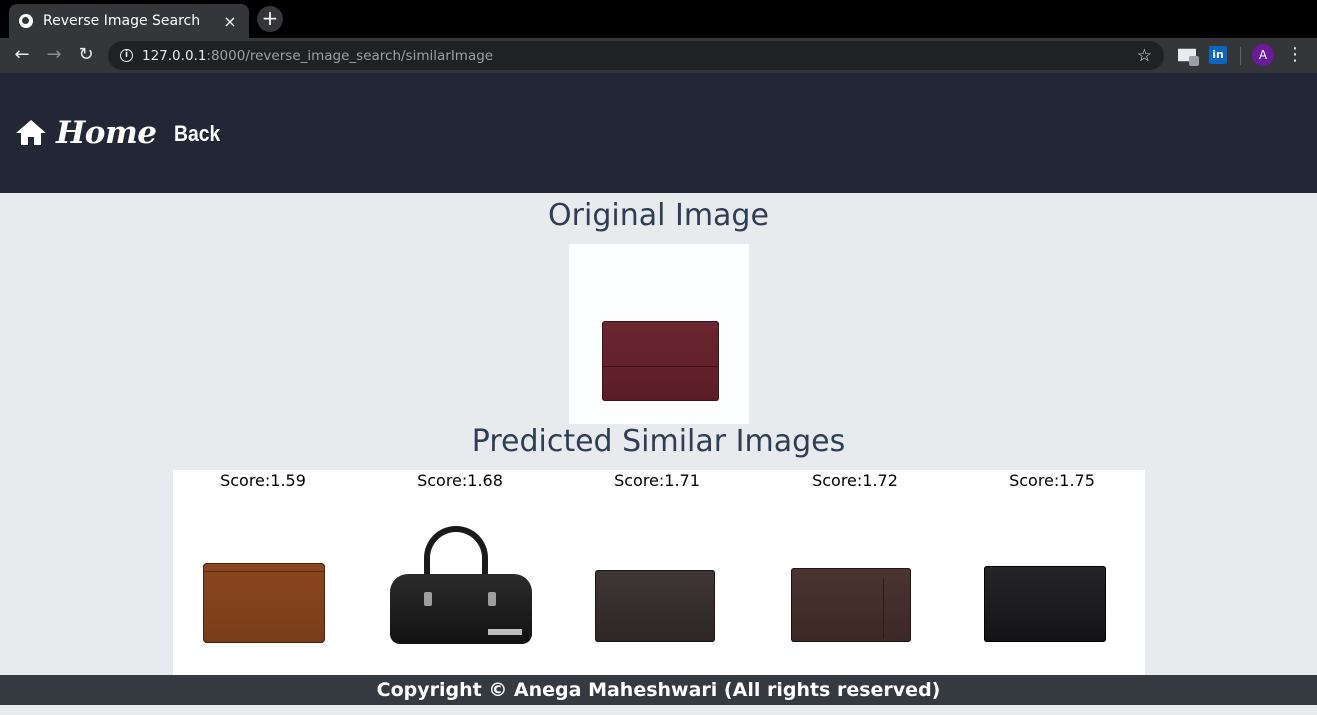  Describe the element at coordinates (1263, 55) in the screenshot. I see `profile-avatar: A` at that location.